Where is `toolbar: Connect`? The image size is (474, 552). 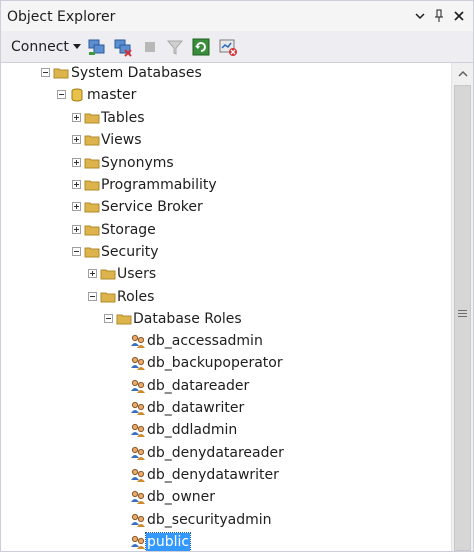
toolbar: Connect is located at coordinates (237, 47).